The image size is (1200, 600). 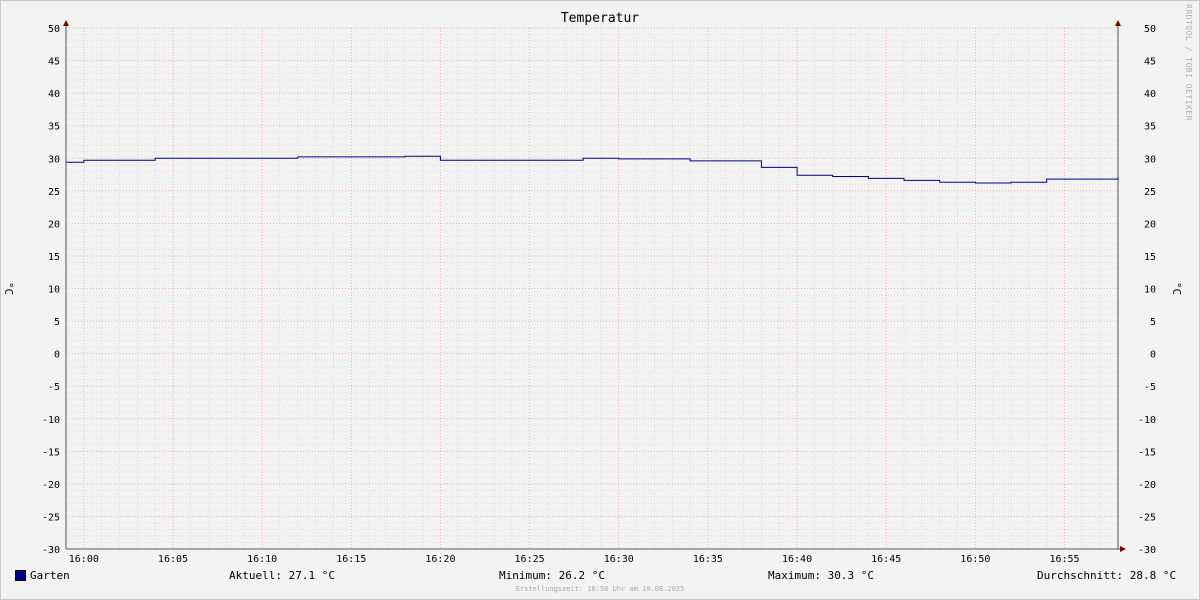 I want to click on x-tick-label: 16:10, so click(x=262, y=559).